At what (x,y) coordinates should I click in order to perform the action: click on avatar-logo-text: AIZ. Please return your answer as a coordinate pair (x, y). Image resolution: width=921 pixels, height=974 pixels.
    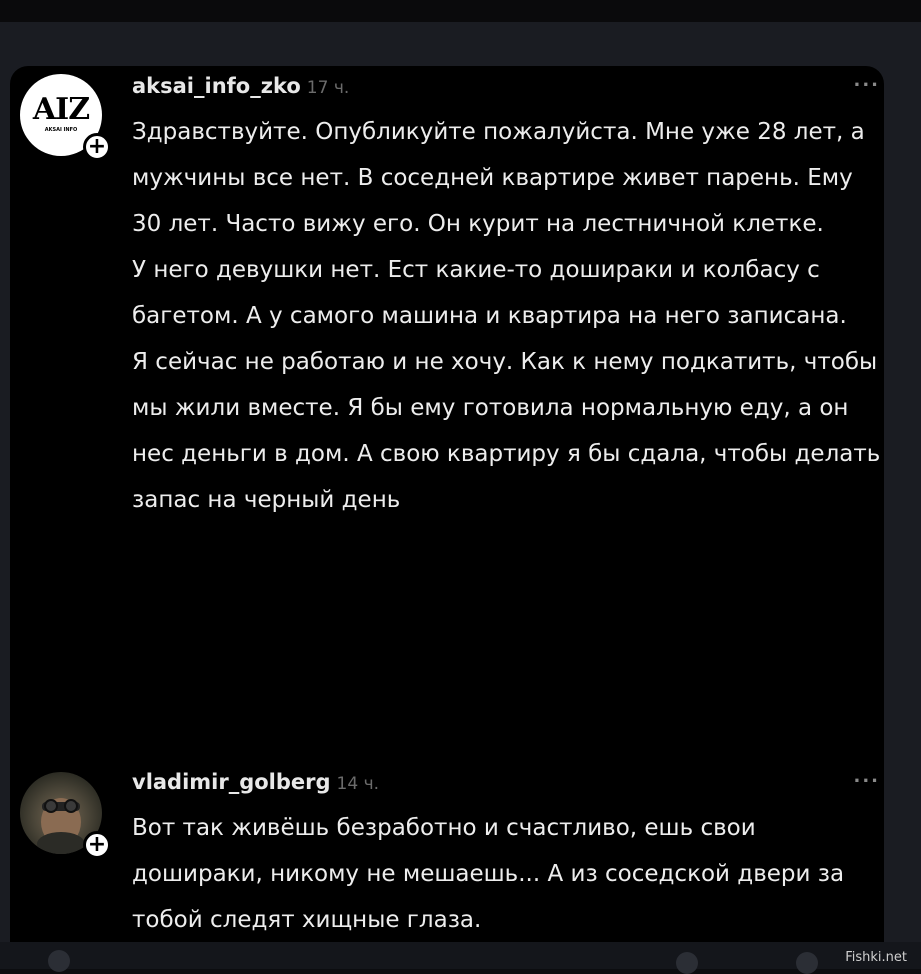
    Looking at the image, I should click on (61, 109).